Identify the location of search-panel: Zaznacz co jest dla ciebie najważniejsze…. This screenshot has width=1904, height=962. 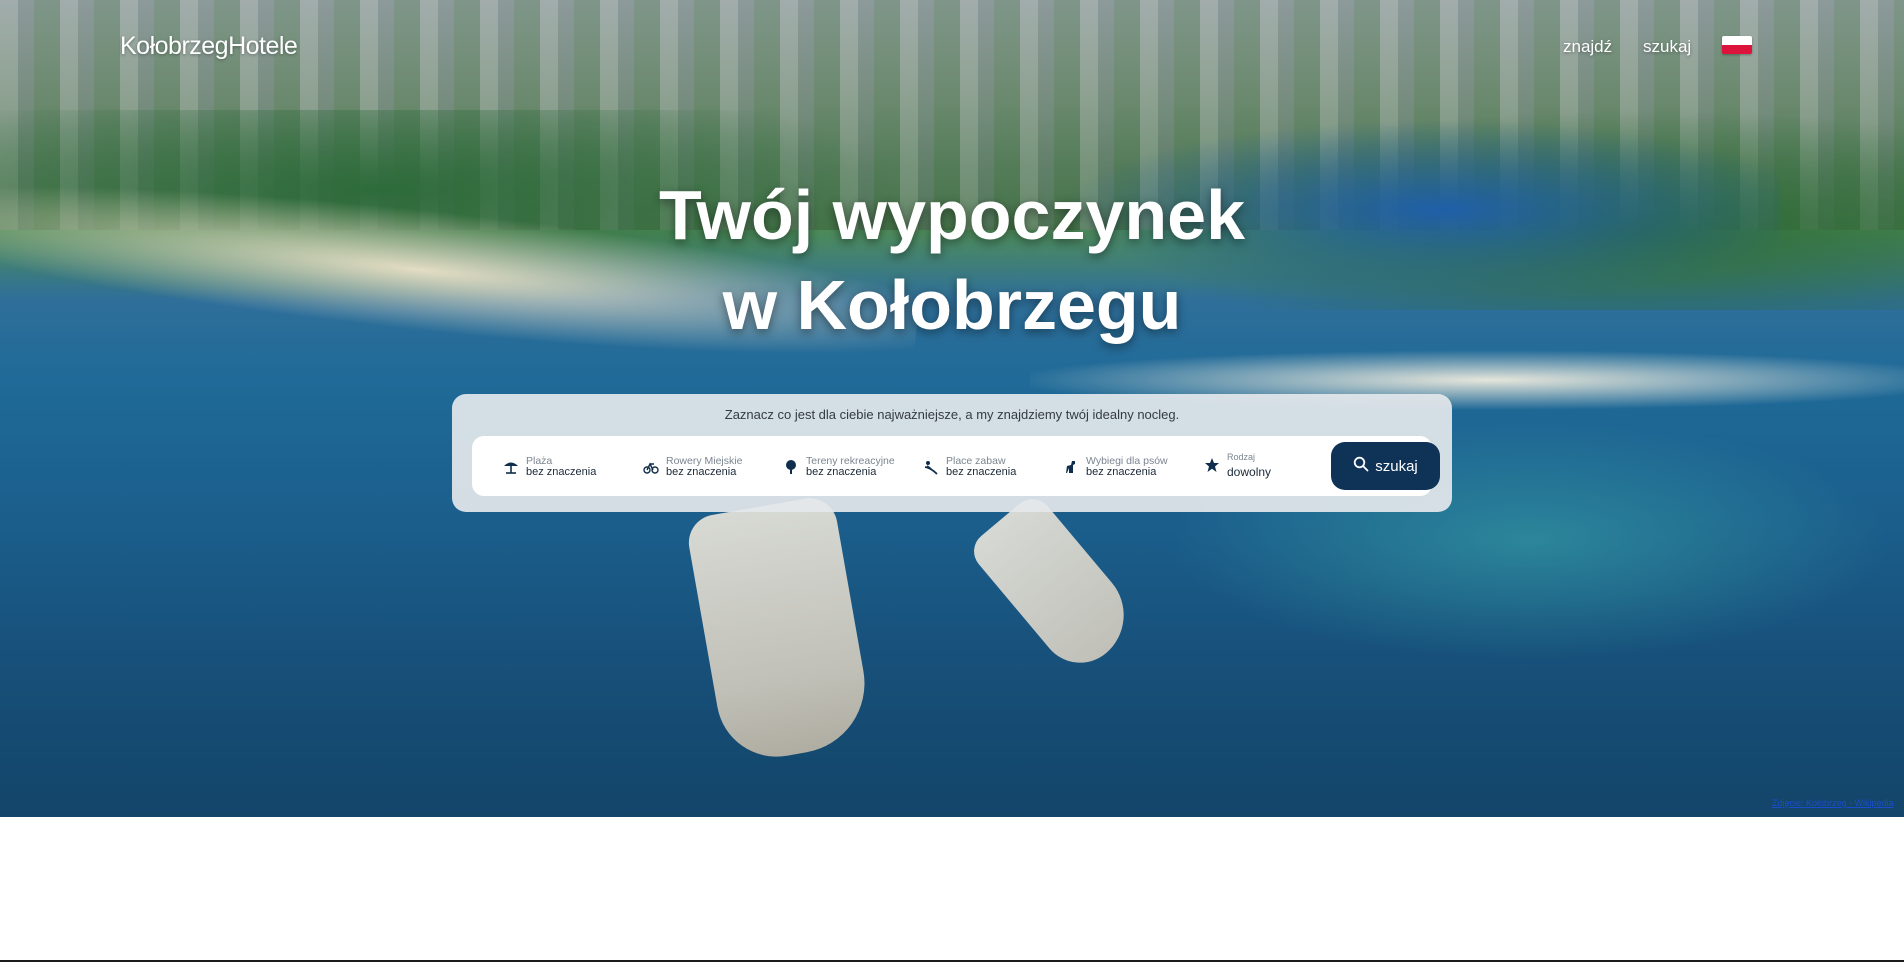
(952, 453).